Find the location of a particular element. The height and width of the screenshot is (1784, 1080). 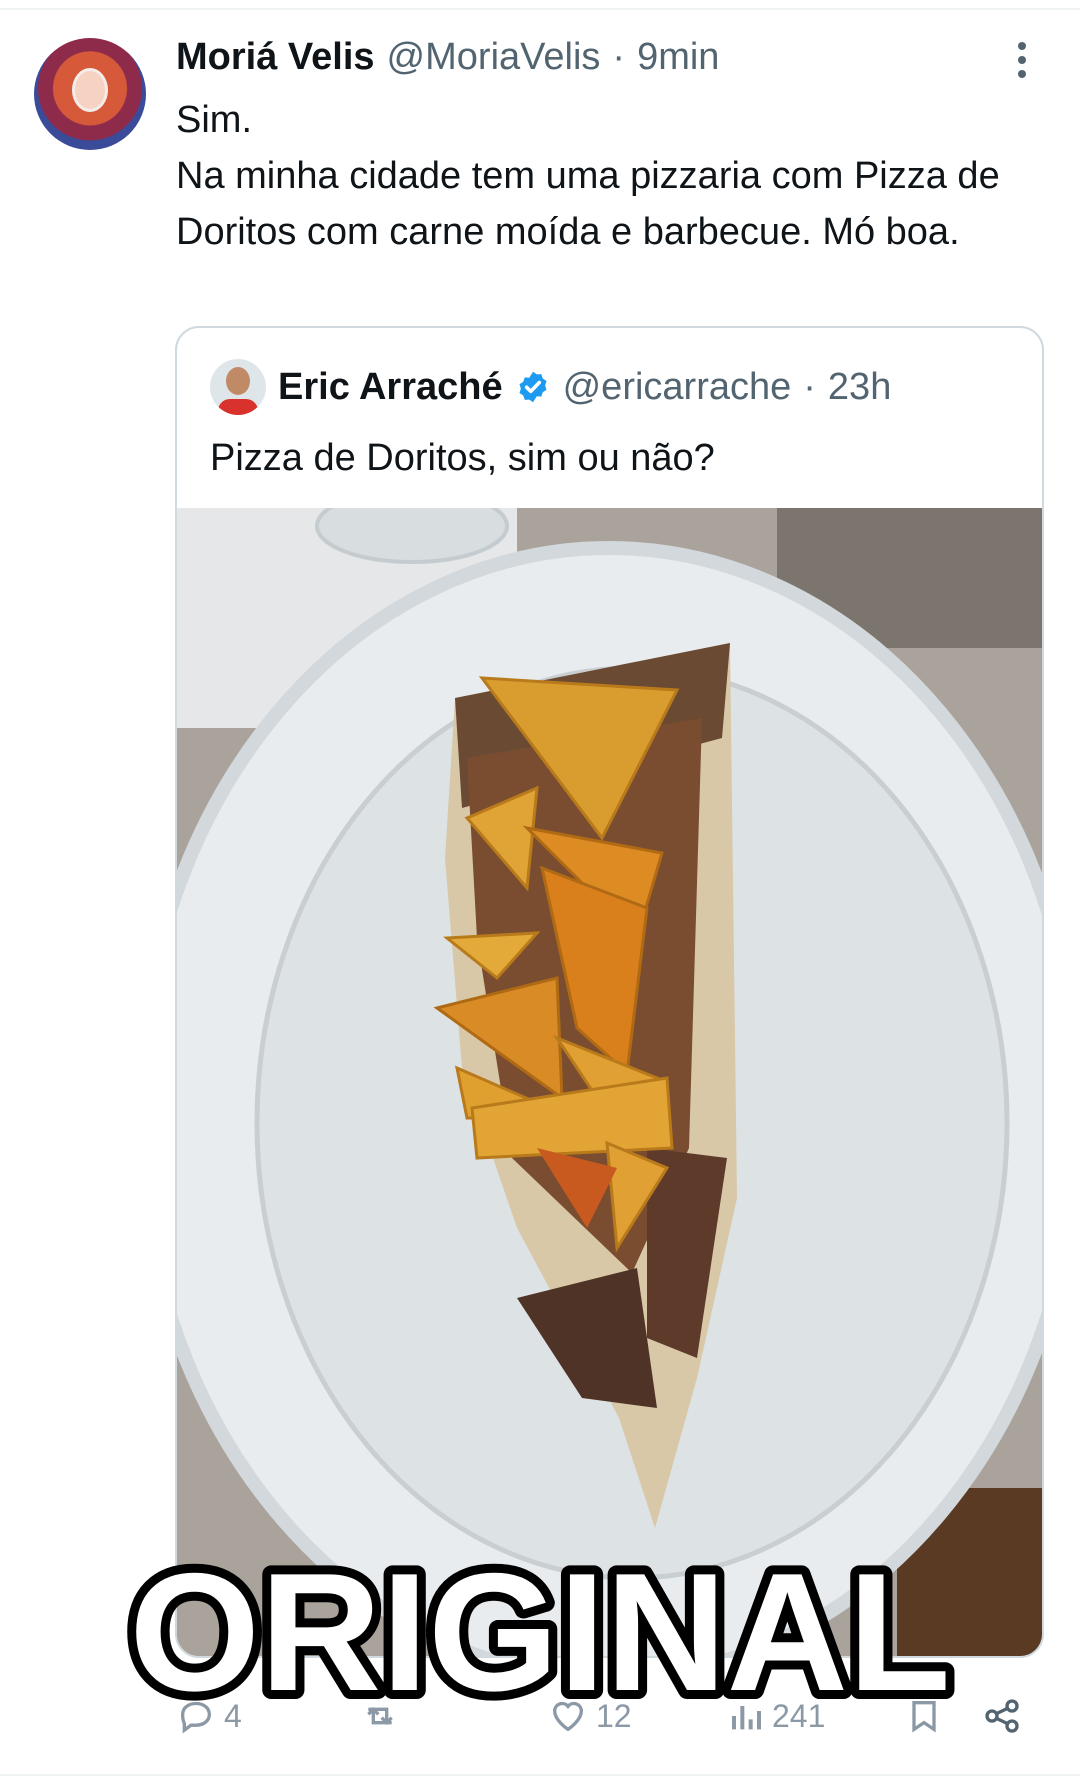

watermark-text: ORIGINAL is located at coordinates (539, 1632).